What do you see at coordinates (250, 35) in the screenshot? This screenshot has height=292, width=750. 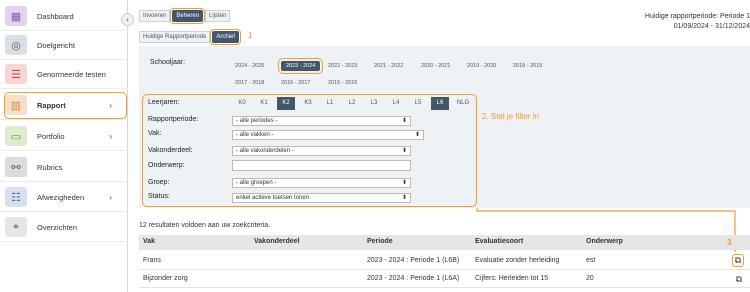 I see `annotation-step-1: 1` at bounding box center [250, 35].